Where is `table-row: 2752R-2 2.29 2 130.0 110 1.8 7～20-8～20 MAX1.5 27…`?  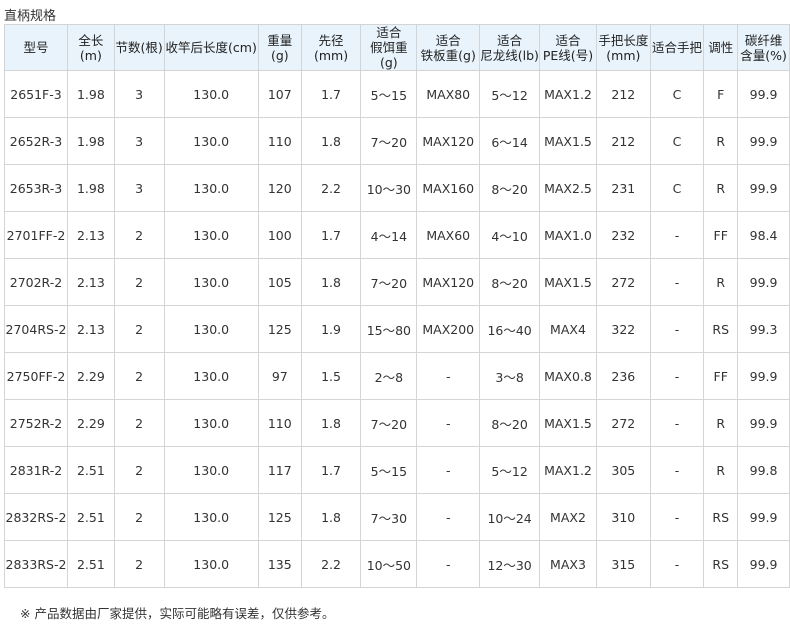 table-row: 2752R-2 2.29 2 130.0 110 1.8 7～20-8～20 MAX1.5 27… is located at coordinates (397, 423).